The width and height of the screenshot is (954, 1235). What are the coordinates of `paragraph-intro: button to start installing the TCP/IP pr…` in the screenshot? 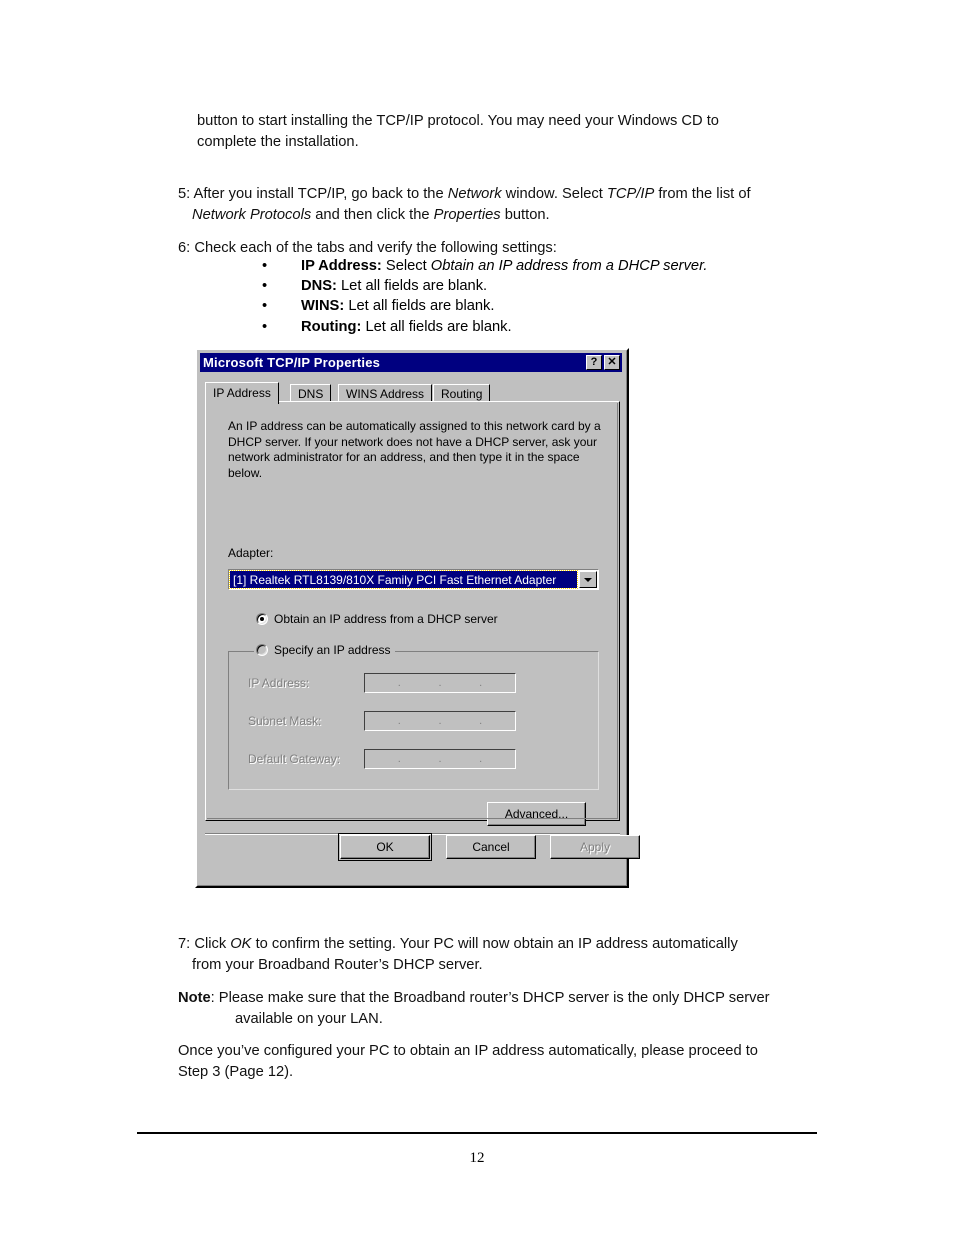 It's located at (507, 132).